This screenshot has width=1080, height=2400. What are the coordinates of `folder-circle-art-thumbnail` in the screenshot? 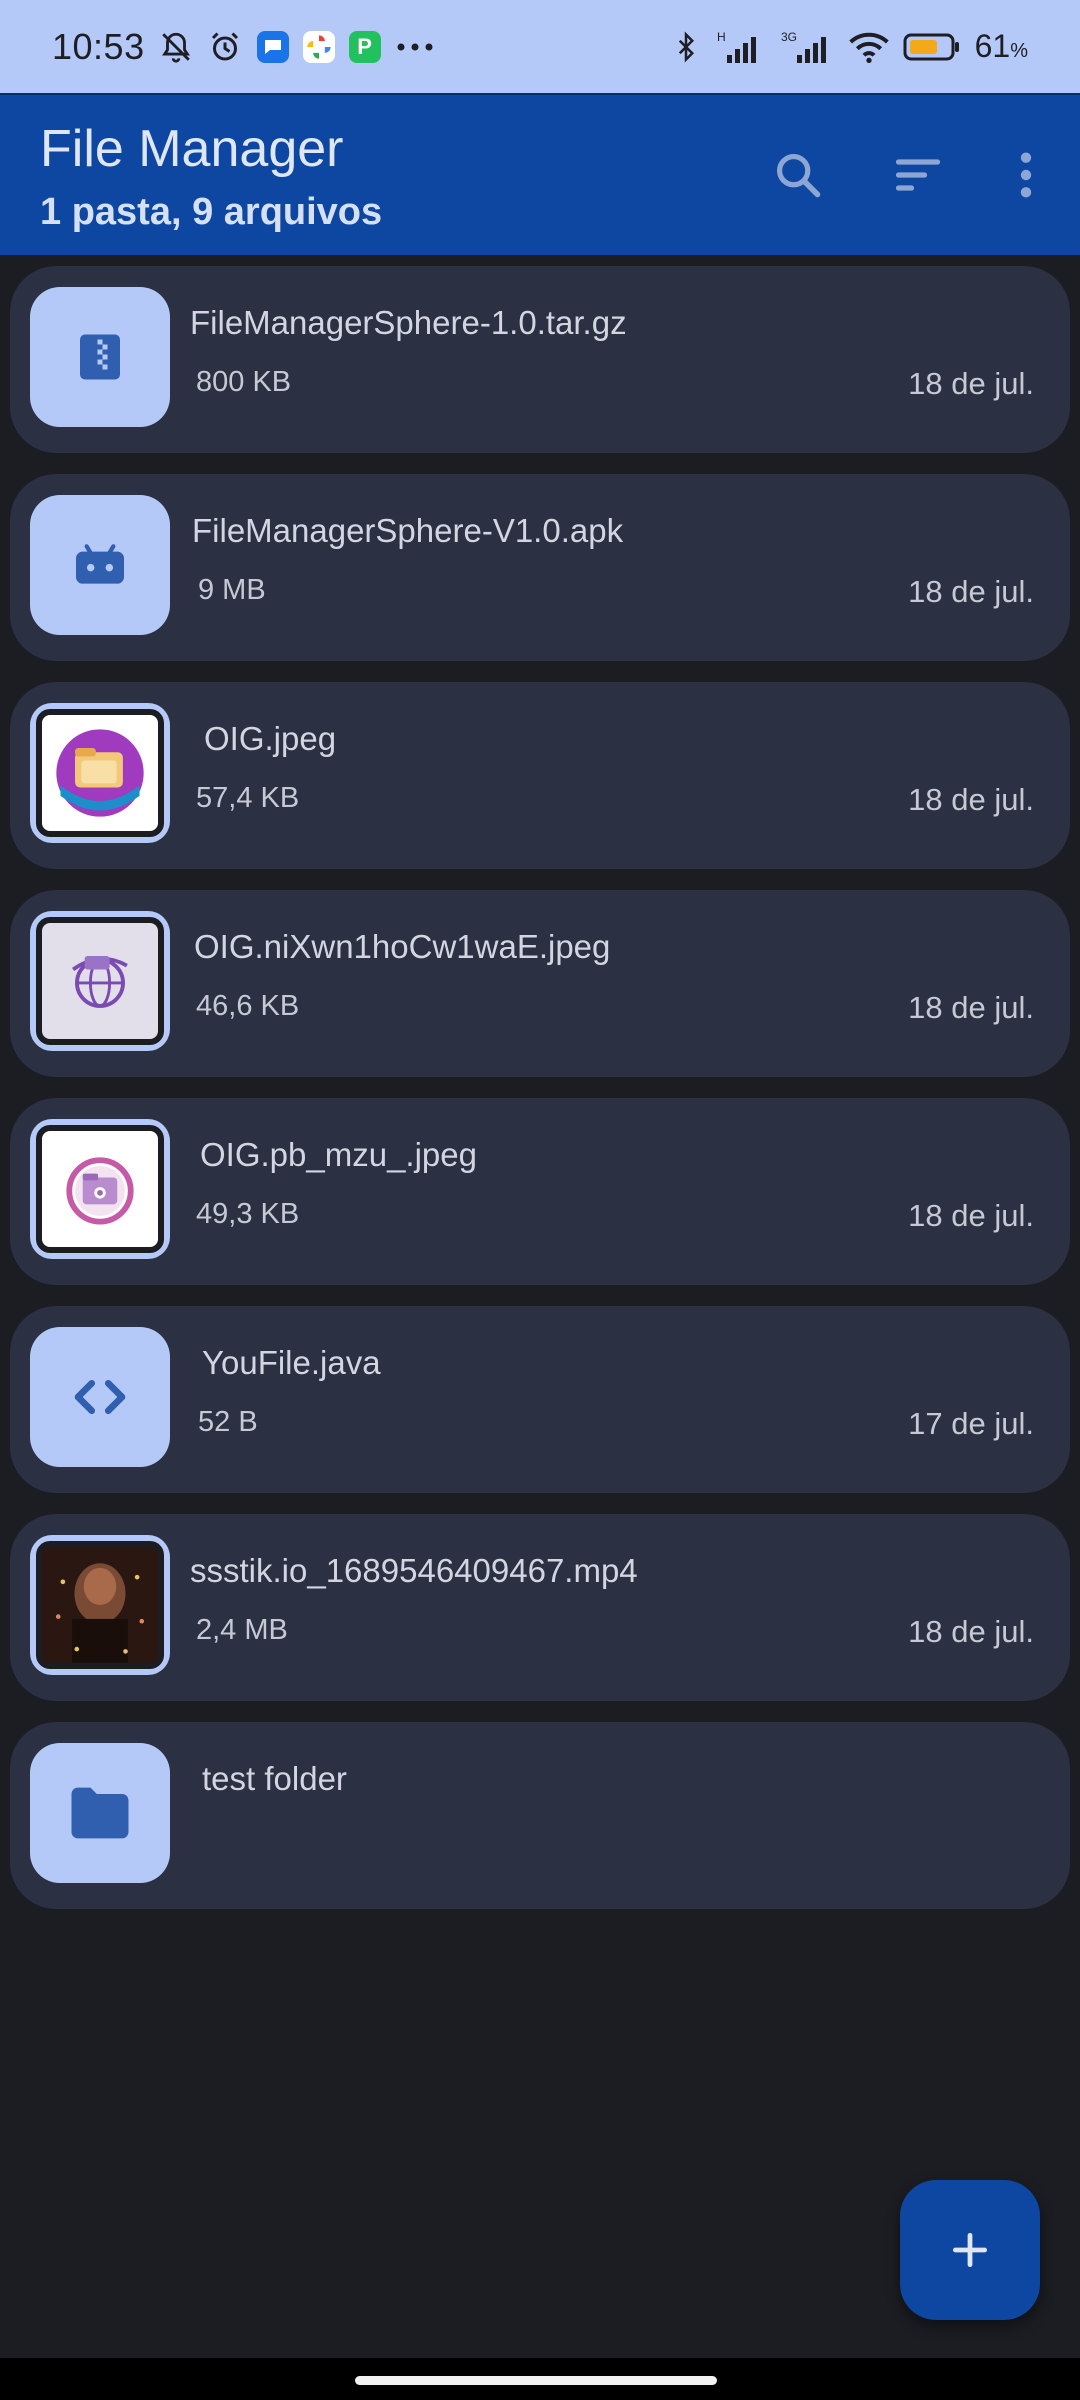 It's located at (100, 1191).